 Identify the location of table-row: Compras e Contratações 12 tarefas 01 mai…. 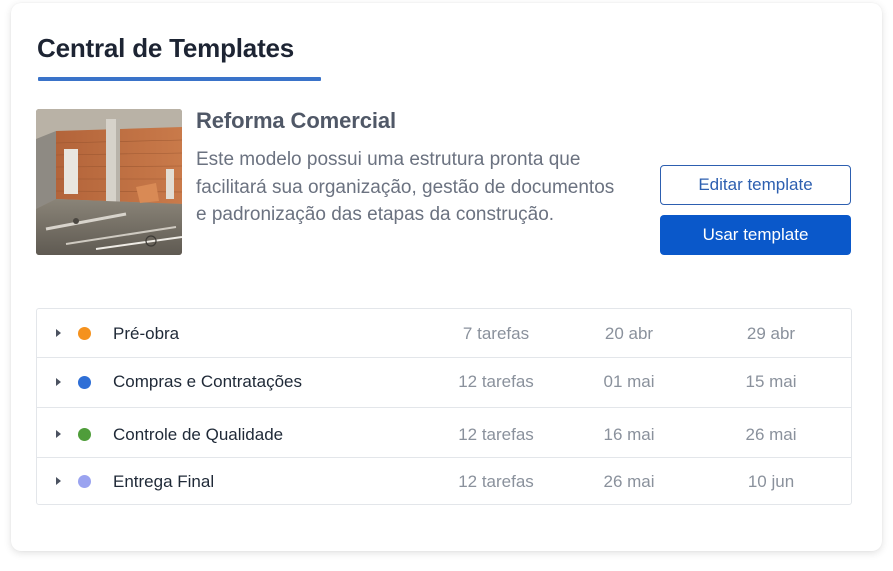
(444, 382).